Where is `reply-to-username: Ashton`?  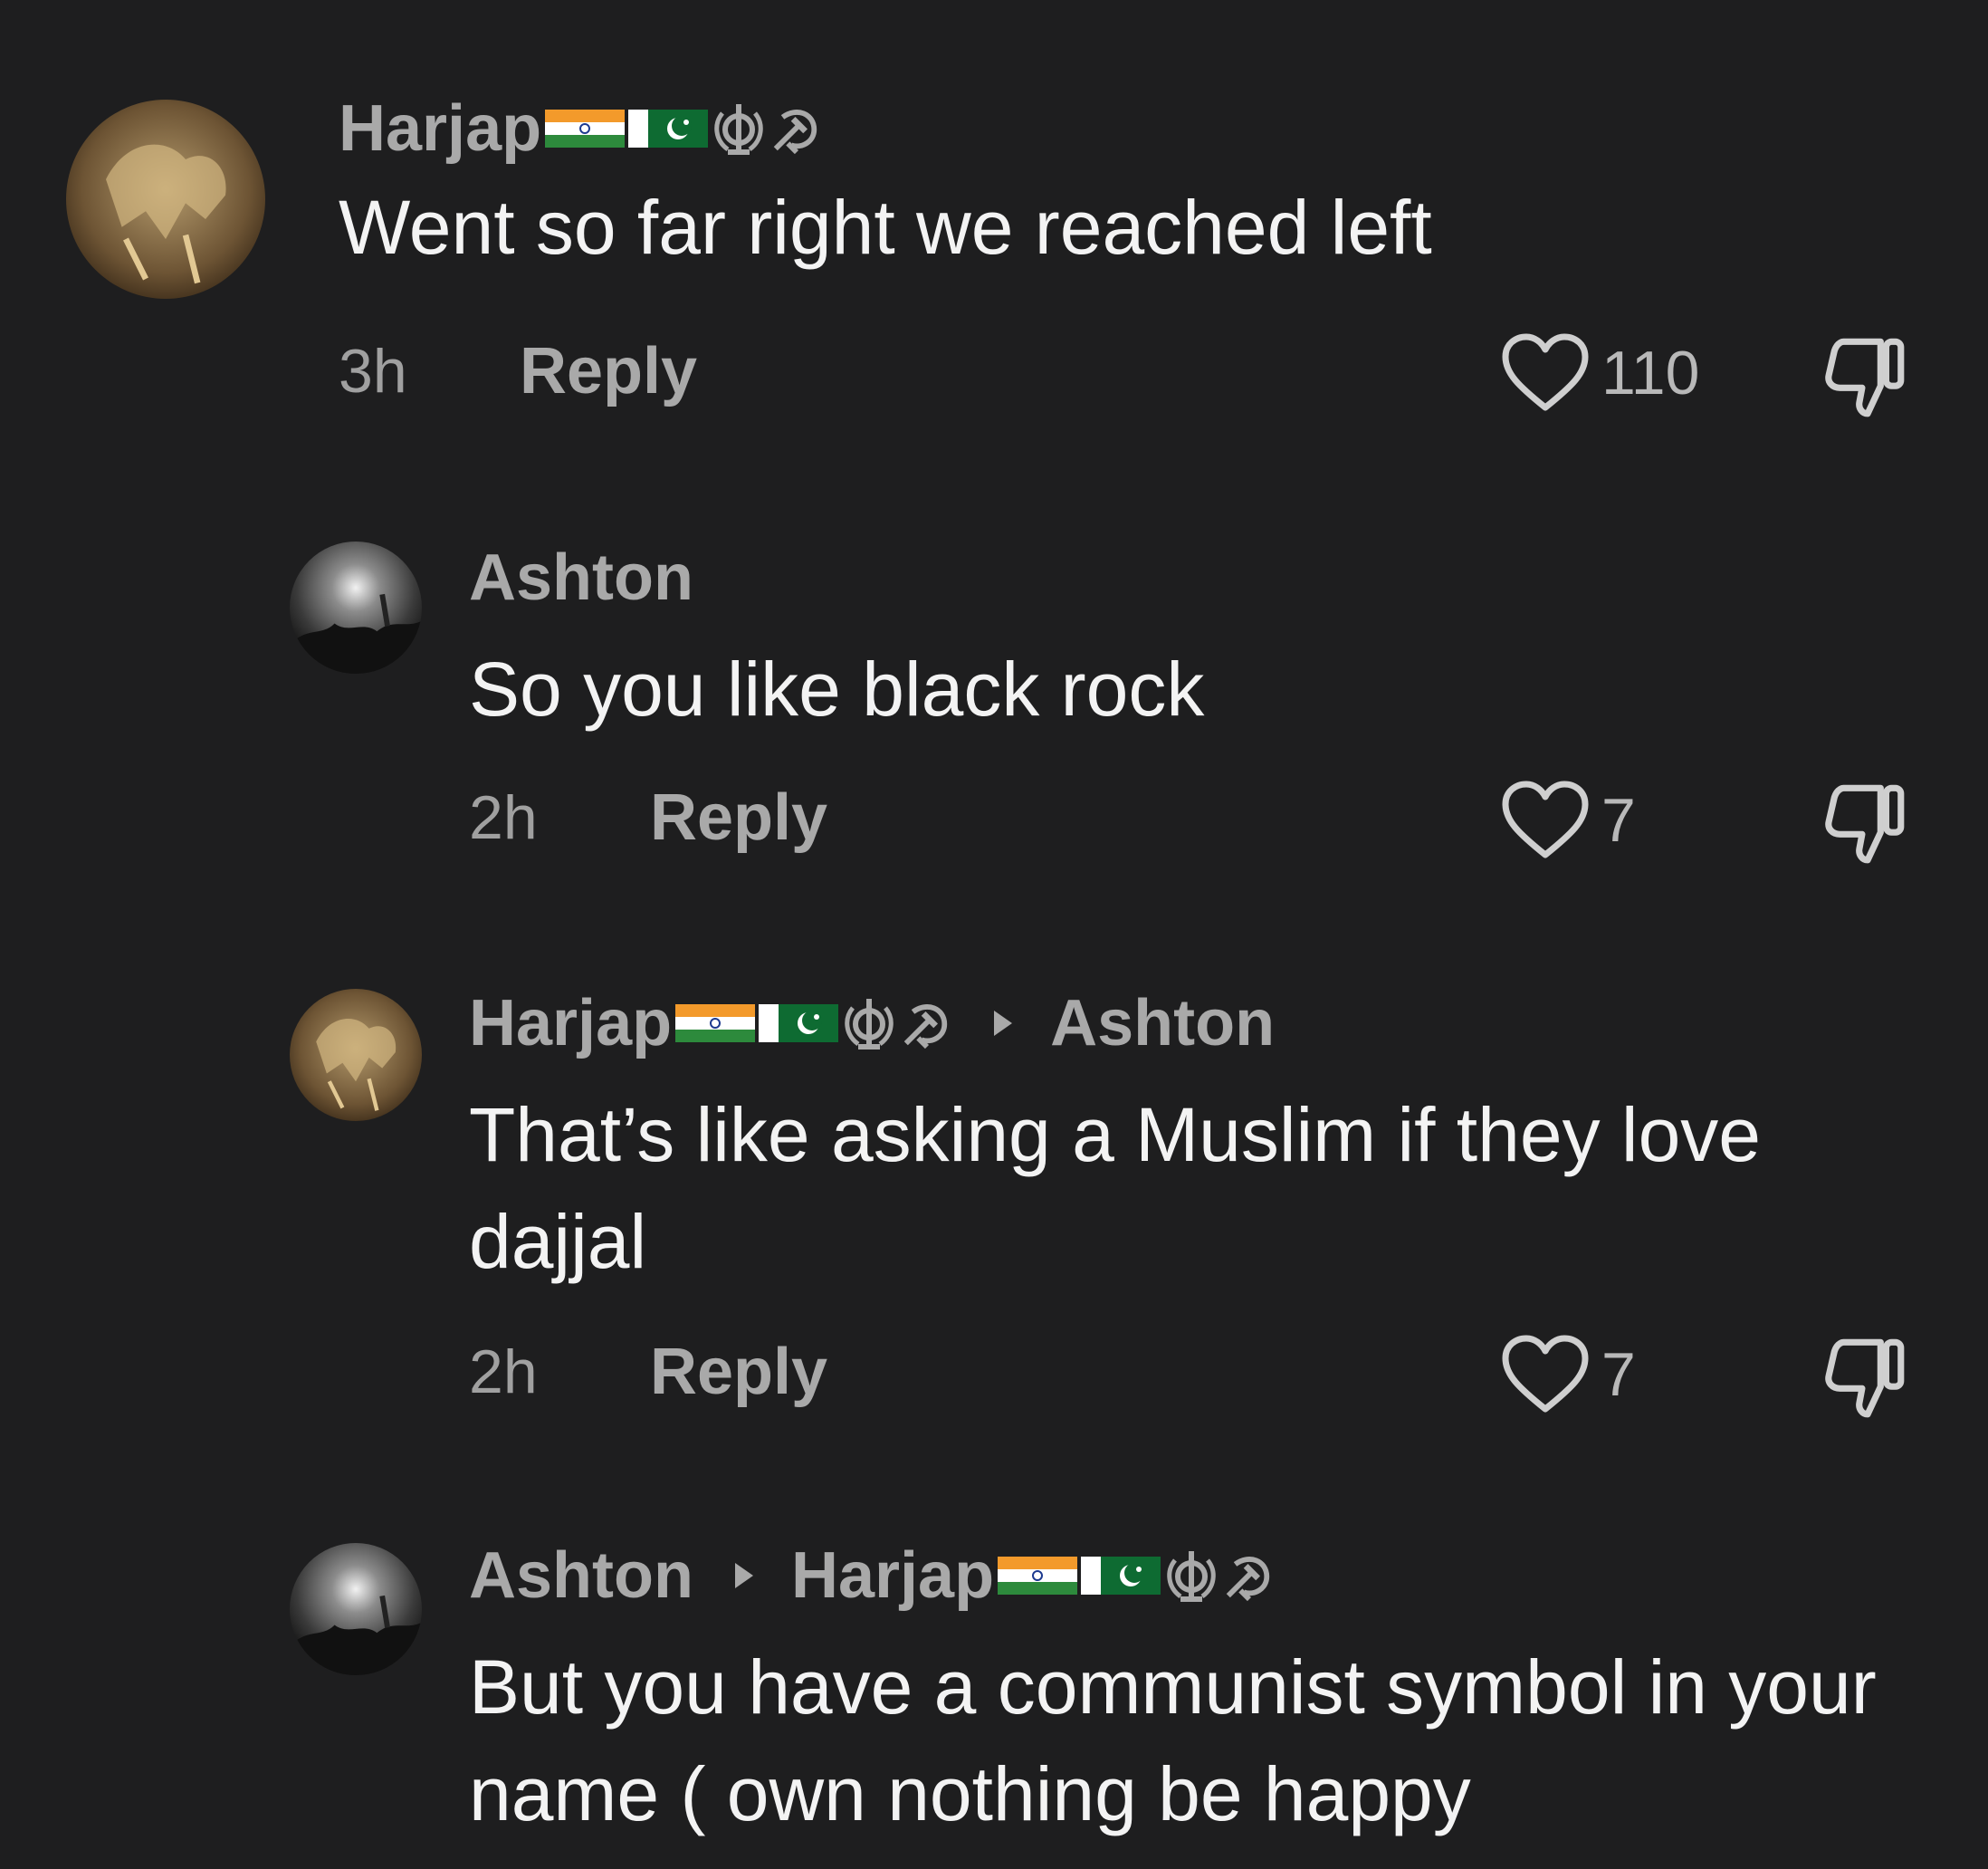 reply-to-username: Ashton is located at coordinates (1162, 1023).